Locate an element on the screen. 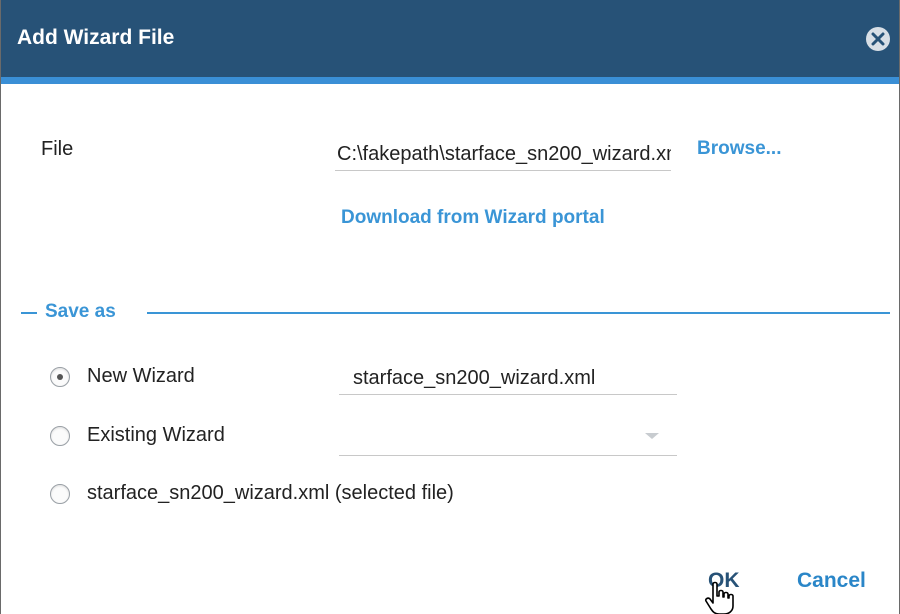 The image size is (900, 614). radio-selected-dot is located at coordinates (60, 377).